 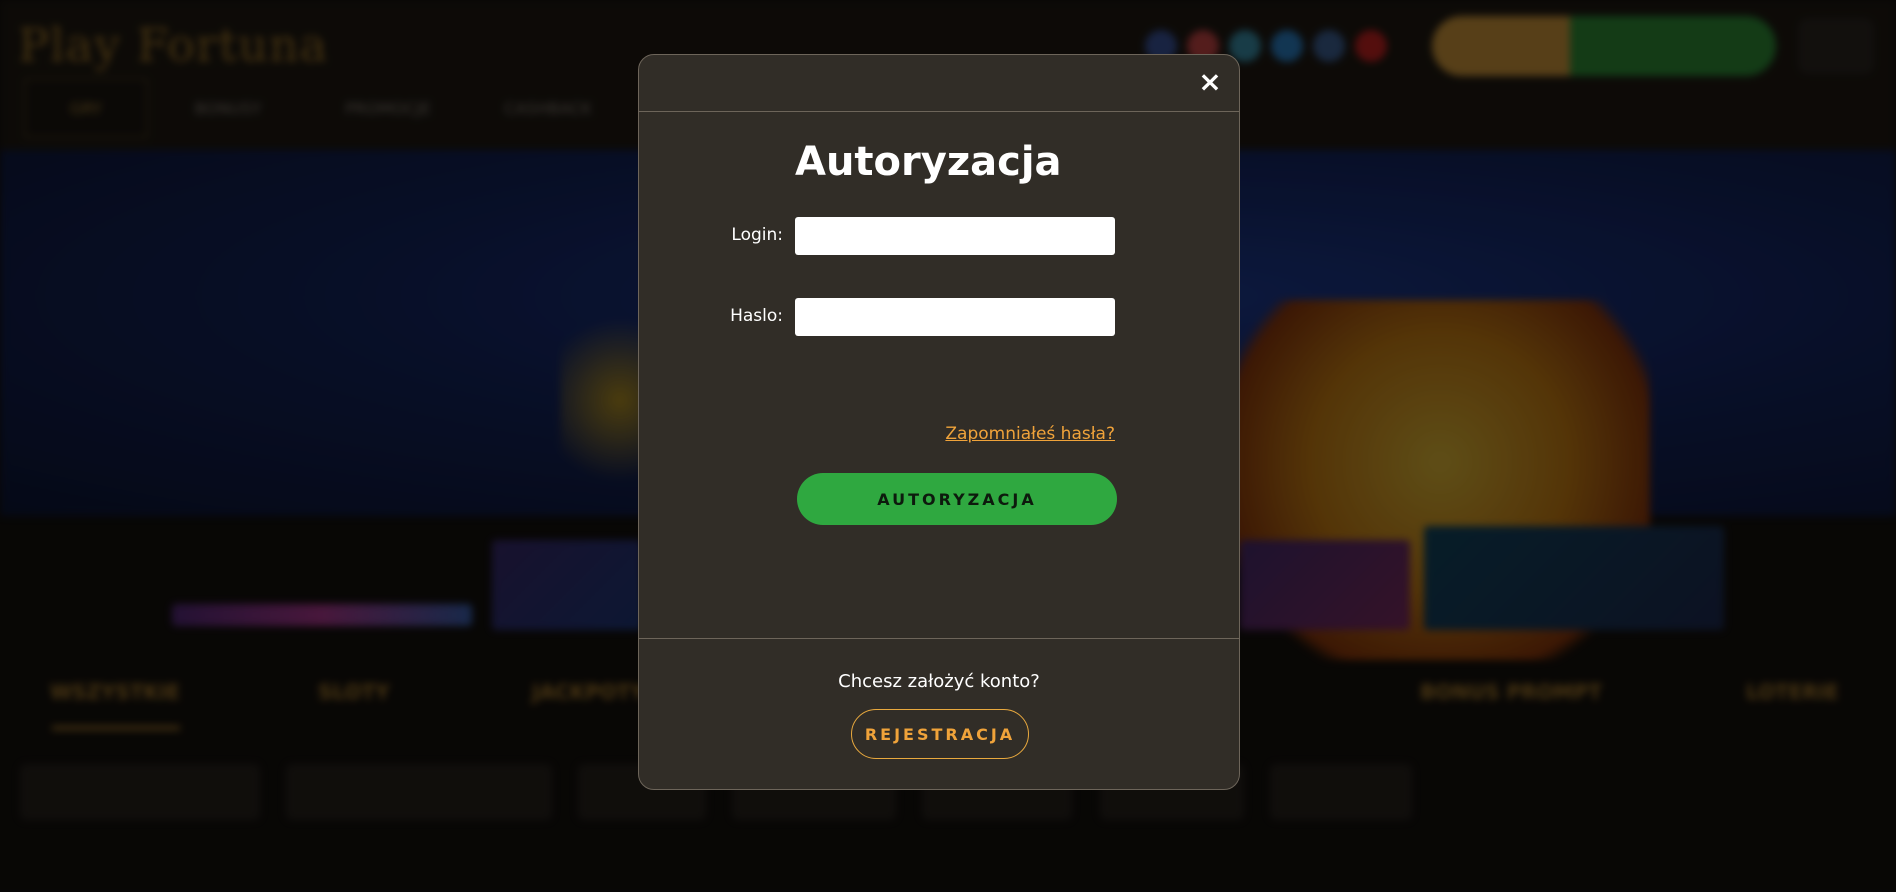 I want to click on modal-footer-divider, so click(x=939, y=638).